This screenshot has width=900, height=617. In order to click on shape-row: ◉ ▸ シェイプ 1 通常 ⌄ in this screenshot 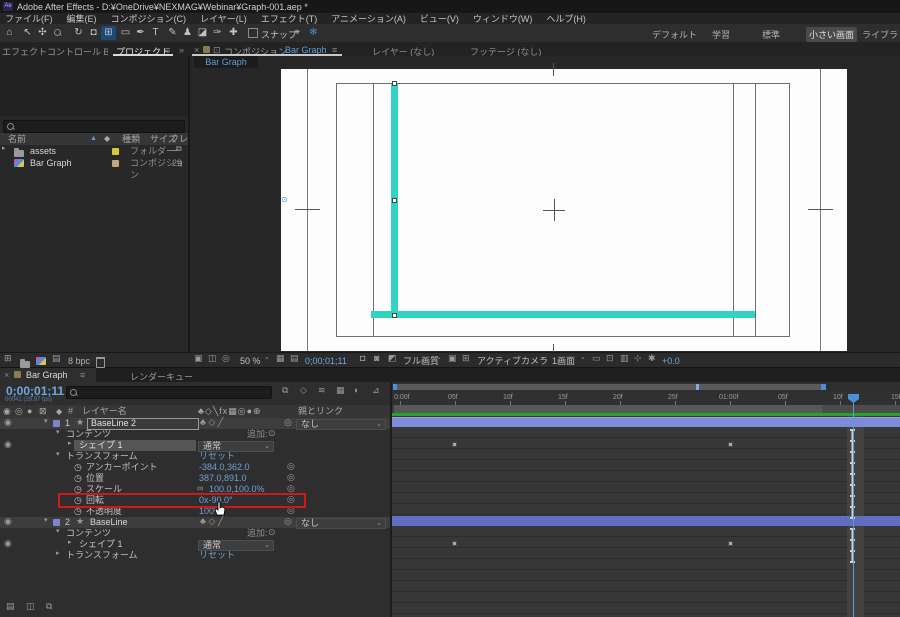, I will do `click(195, 446)`.